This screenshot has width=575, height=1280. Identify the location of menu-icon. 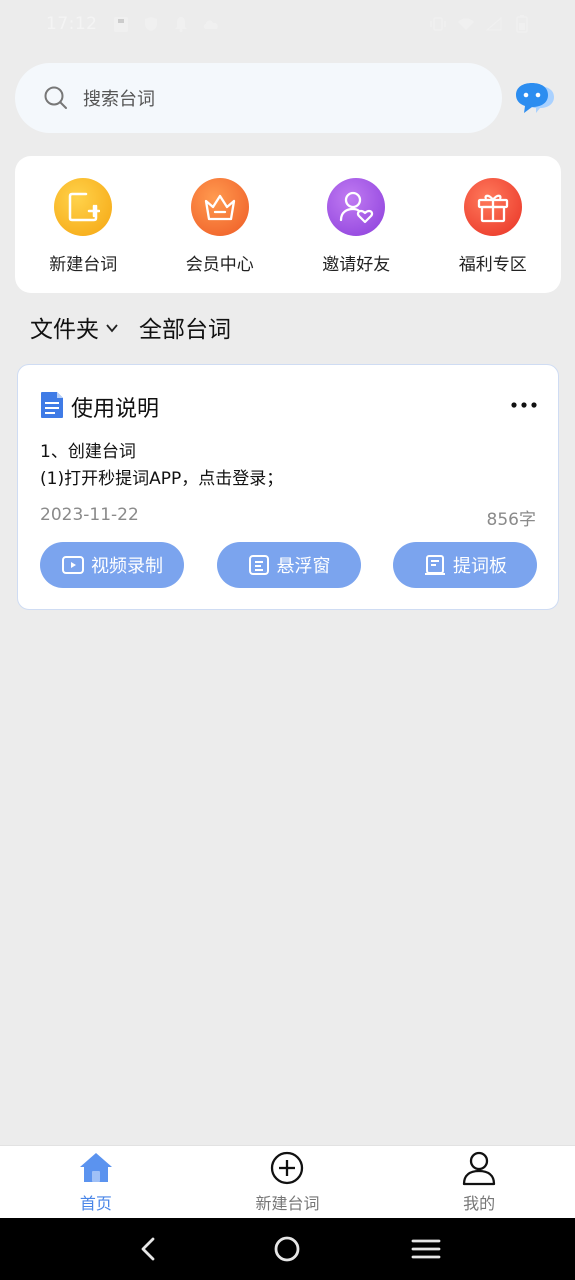
(426, 1249).